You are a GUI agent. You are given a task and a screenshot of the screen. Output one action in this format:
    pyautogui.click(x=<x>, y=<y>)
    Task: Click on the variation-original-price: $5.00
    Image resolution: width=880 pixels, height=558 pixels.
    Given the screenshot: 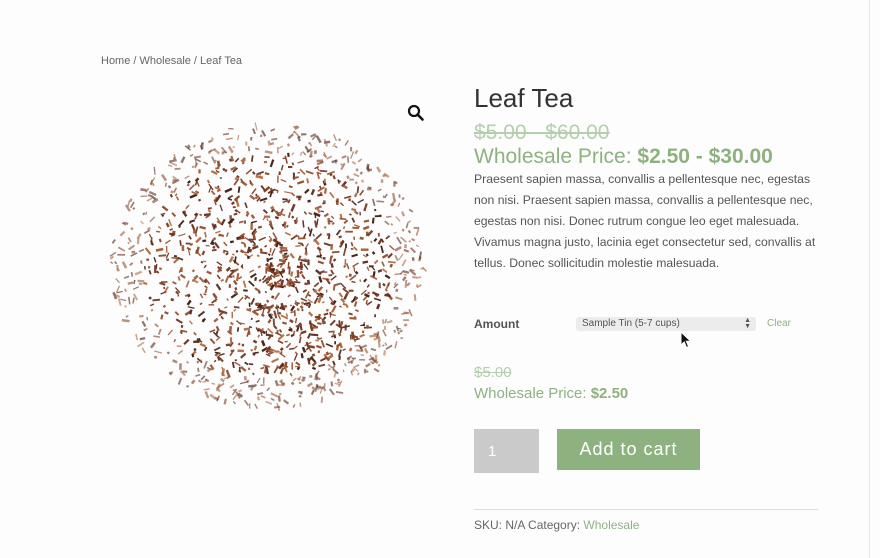 What is the action you would take?
    pyautogui.click(x=493, y=372)
    